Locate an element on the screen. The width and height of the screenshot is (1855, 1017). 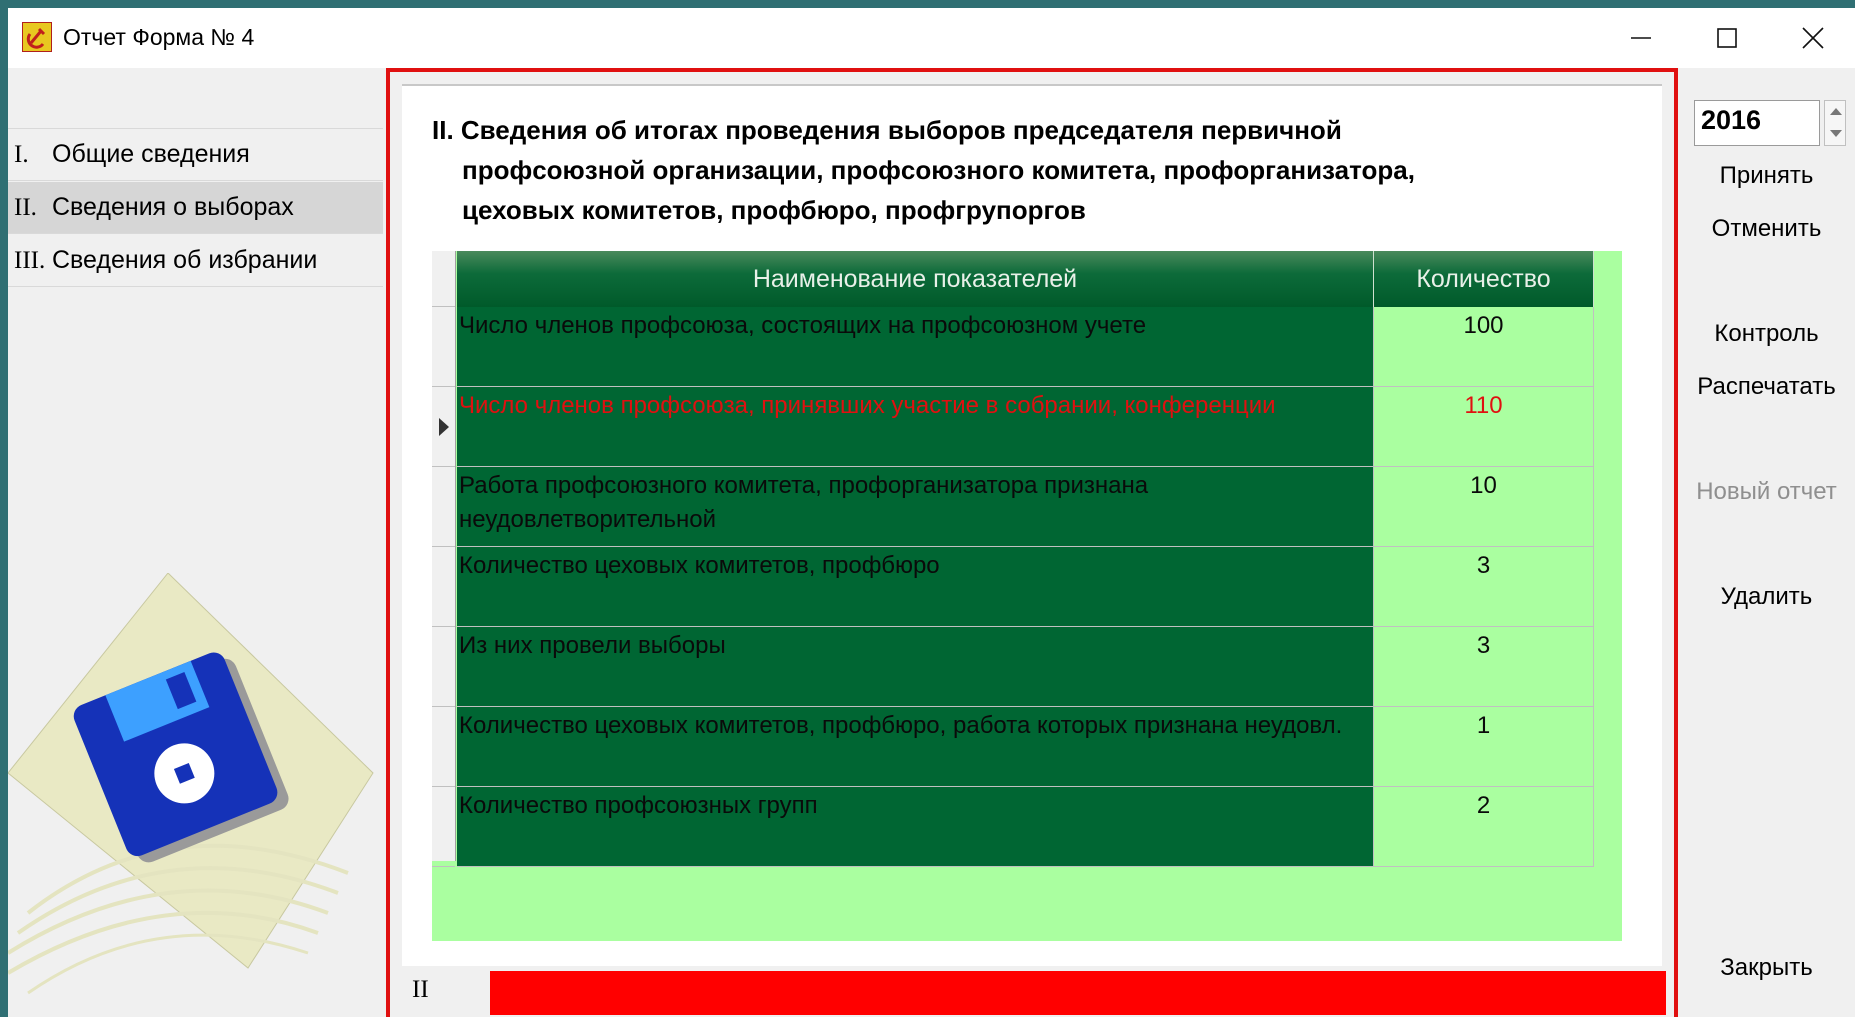
status-error-indicator is located at coordinates (1078, 993).